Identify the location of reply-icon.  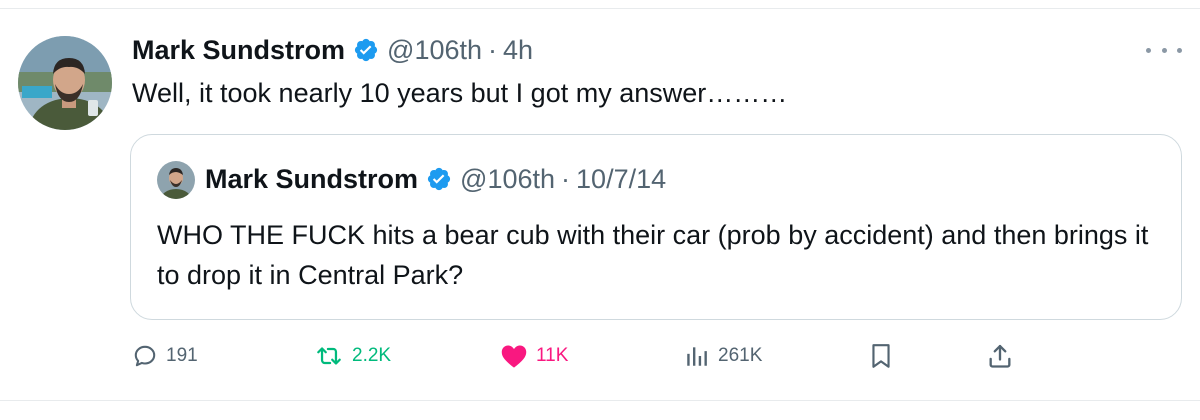
(145, 356).